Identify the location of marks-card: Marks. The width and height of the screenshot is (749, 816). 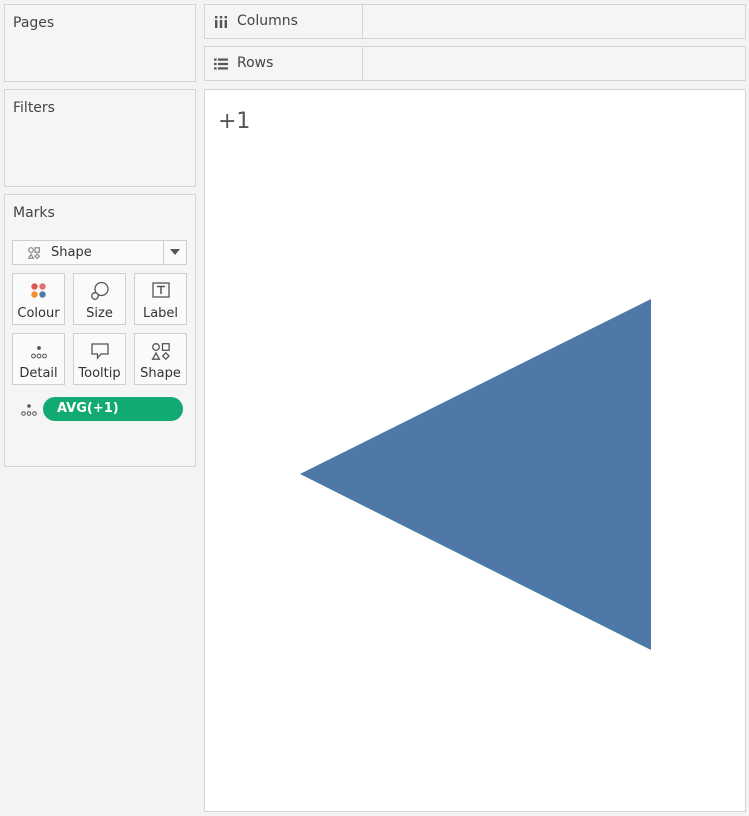
(100, 330).